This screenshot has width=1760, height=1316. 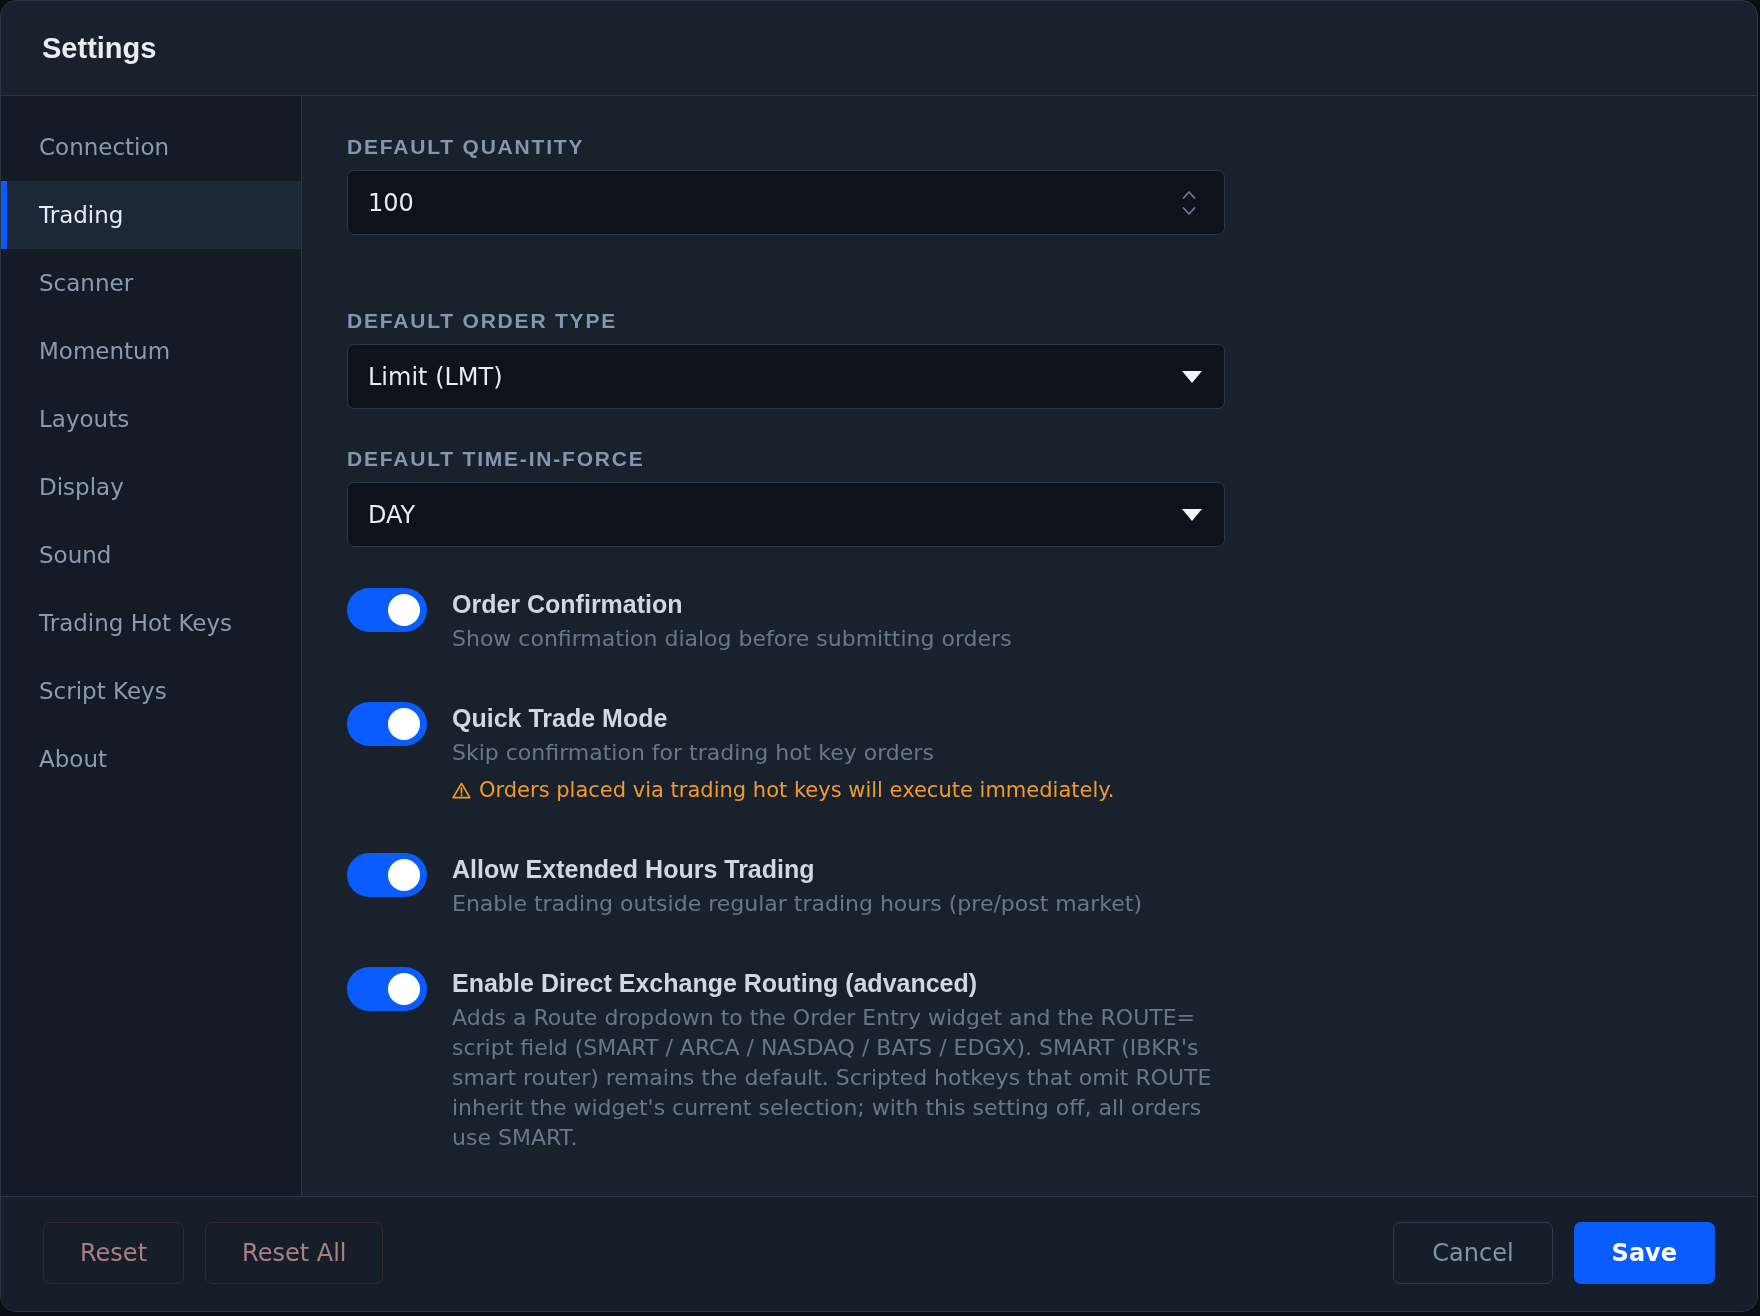 What do you see at coordinates (151, 759) in the screenshot?
I see `sidebar-item: About` at bounding box center [151, 759].